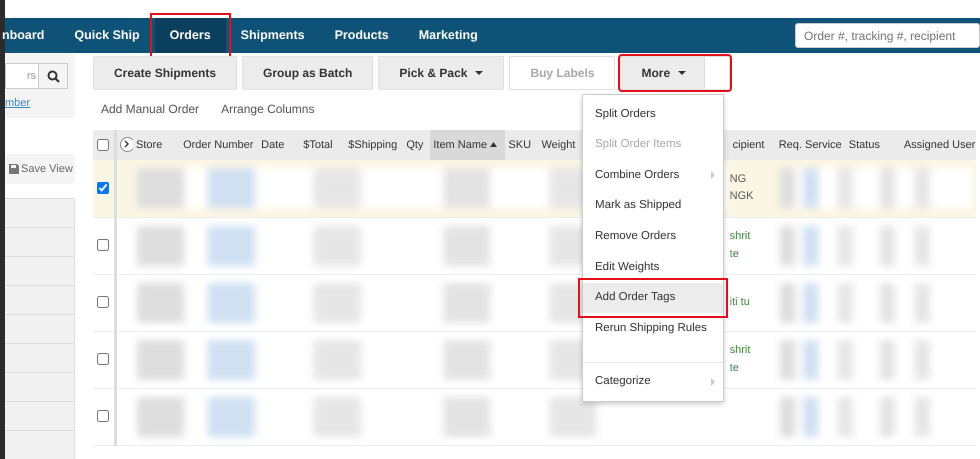 The image size is (980, 459). I want to click on search-icon, so click(53, 76).